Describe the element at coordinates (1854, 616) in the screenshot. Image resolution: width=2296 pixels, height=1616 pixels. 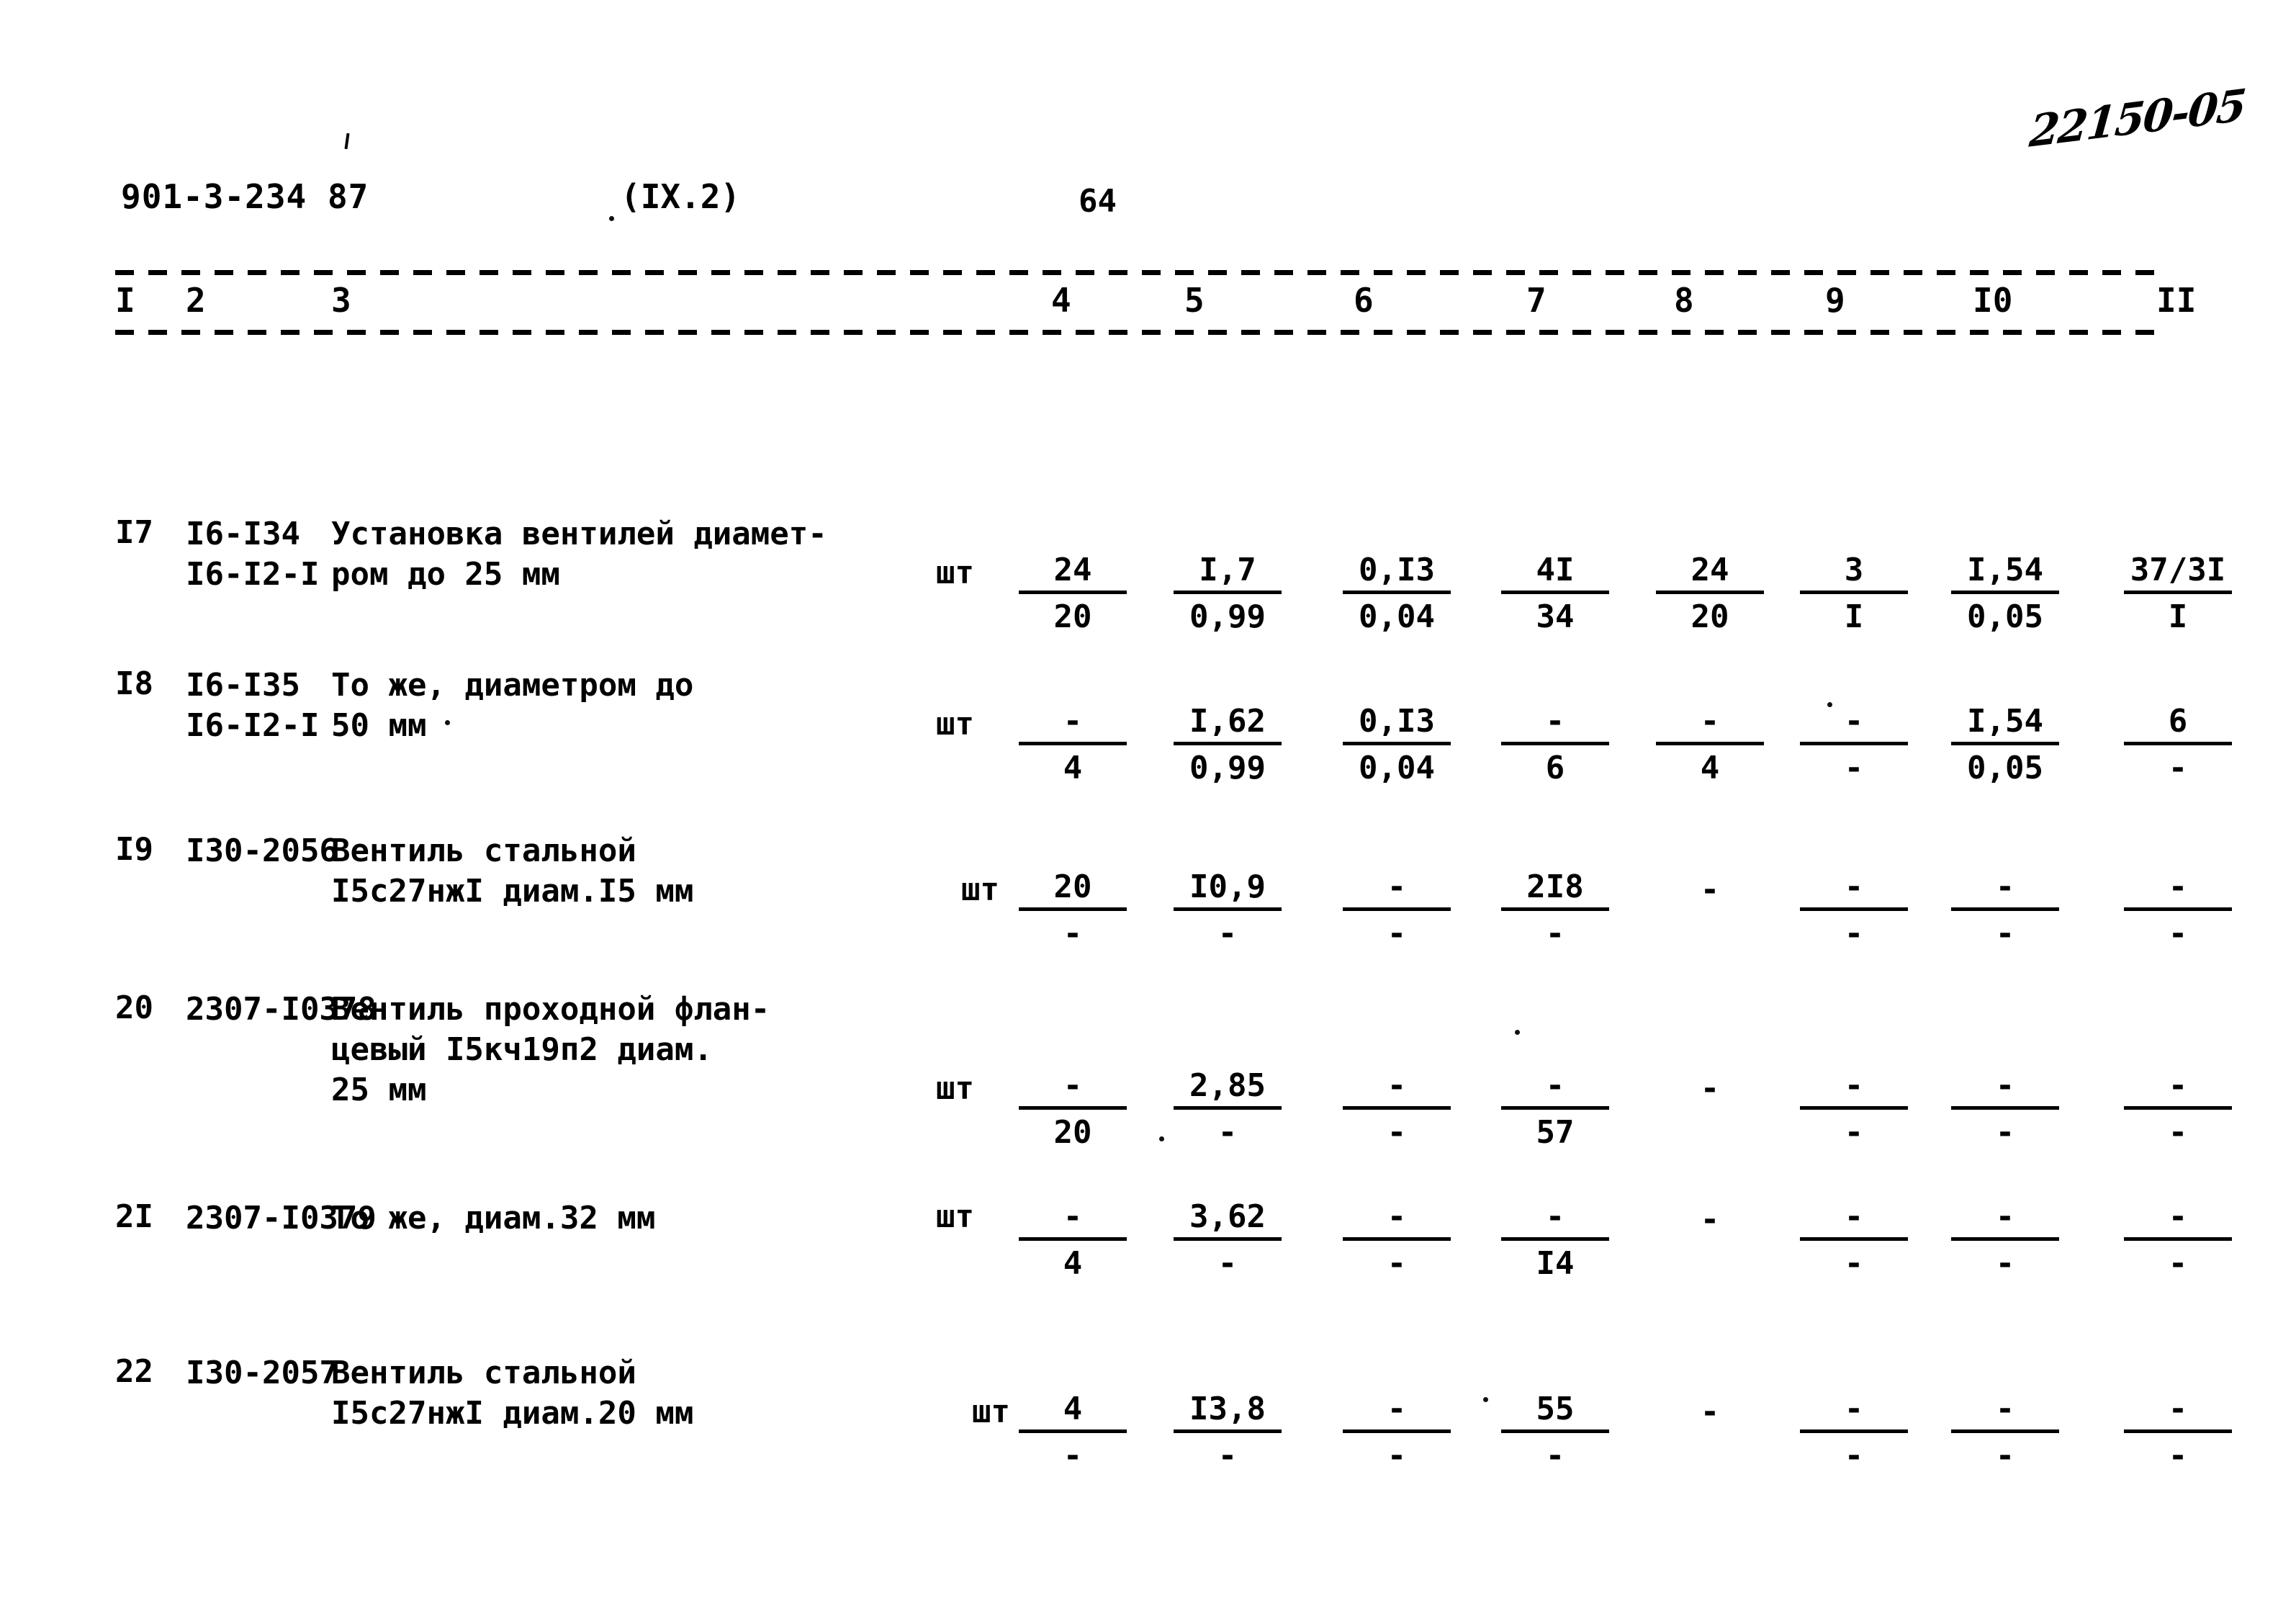
I see `cell-denominator: I` at that location.